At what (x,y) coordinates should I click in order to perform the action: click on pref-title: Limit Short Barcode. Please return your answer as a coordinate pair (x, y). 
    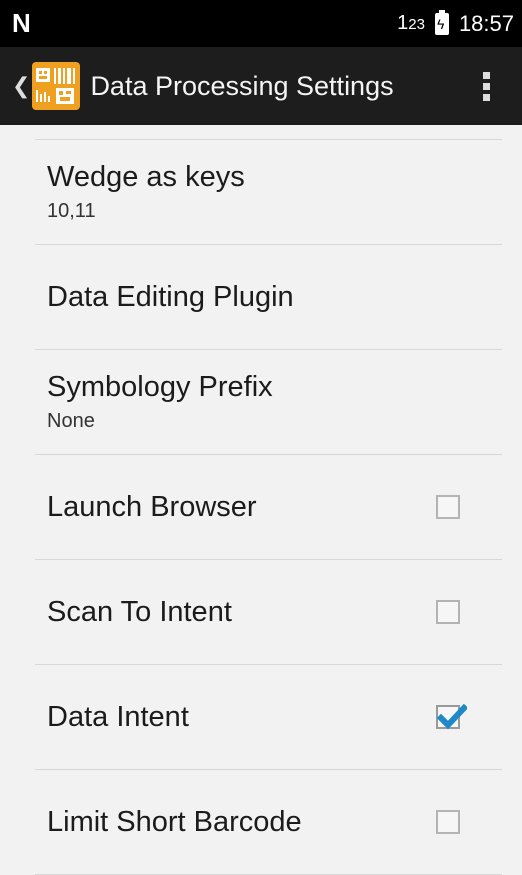
    Looking at the image, I should click on (174, 821).